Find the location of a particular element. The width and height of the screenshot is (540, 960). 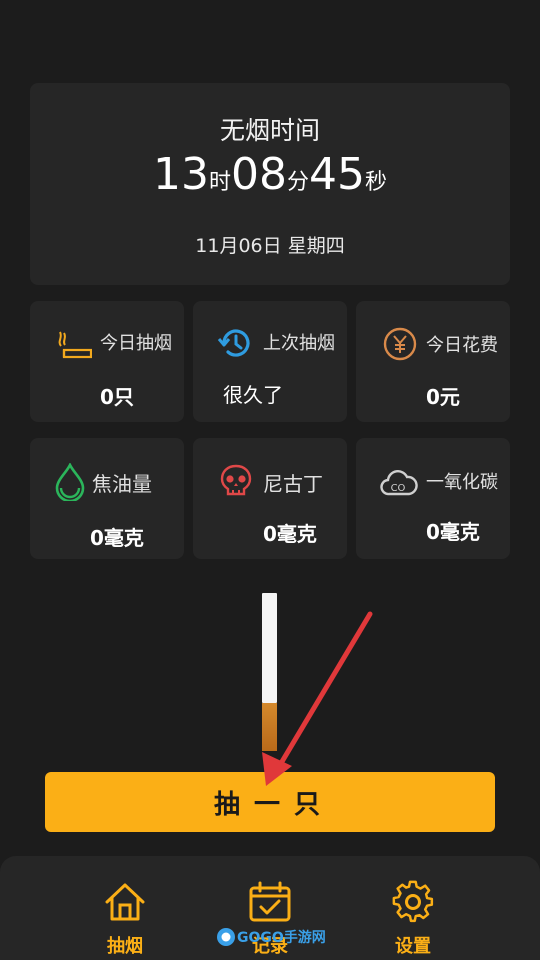

droplet-icon is located at coordinates (70, 482).